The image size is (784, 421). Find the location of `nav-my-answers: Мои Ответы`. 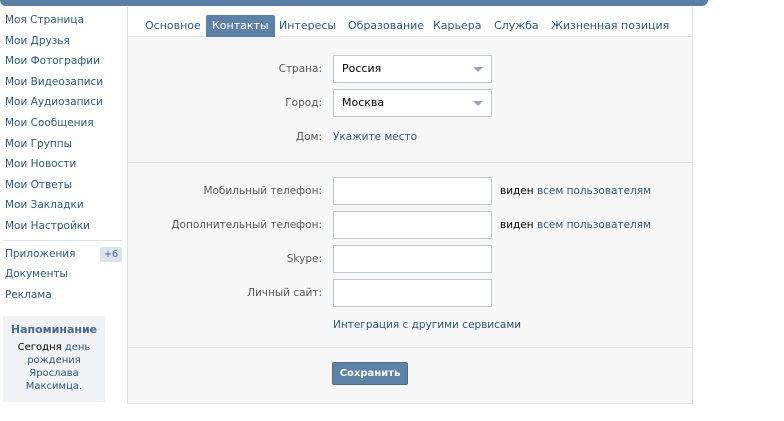

nav-my-answers: Мои Ответы is located at coordinates (63, 185).